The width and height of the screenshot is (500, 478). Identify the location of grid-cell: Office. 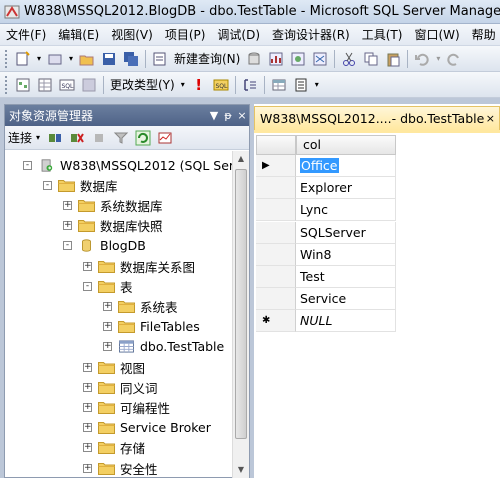
(346, 166).